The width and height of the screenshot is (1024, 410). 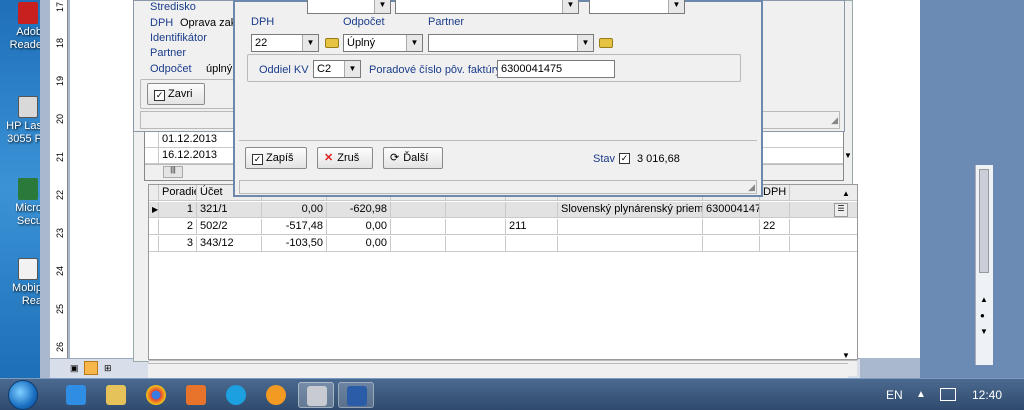 I want to click on next-button: ⟳ Ďalší, so click(x=413, y=158).